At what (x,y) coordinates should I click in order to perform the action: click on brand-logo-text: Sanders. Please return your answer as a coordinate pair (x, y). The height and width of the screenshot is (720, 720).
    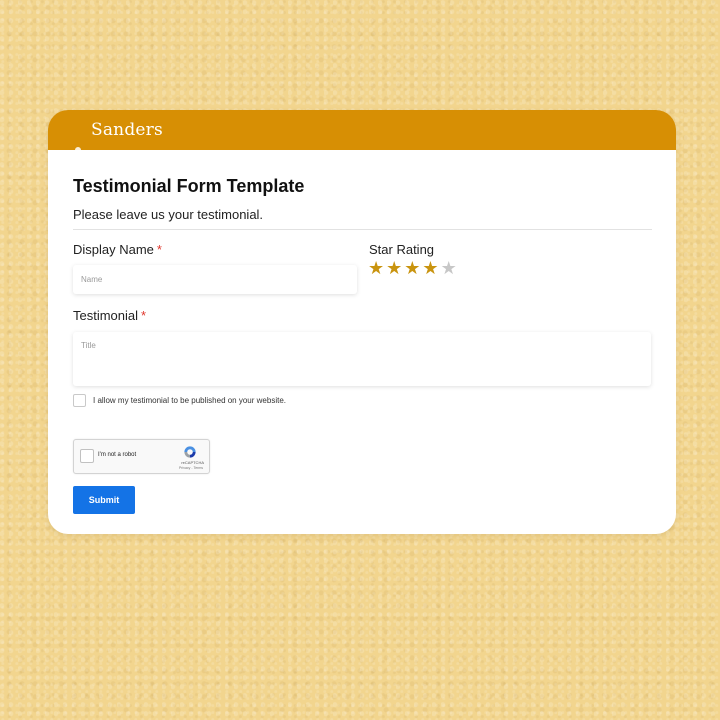
    Looking at the image, I should click on (127, 130).